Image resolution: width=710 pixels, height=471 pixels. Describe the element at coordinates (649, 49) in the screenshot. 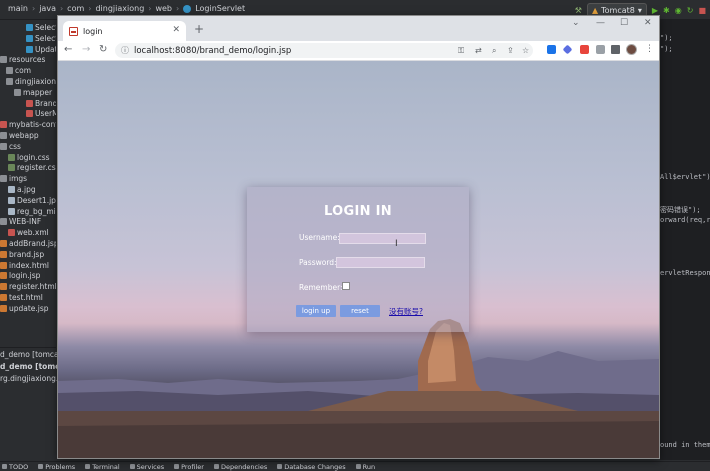

I see `menu-icon: ⋮` at that location.